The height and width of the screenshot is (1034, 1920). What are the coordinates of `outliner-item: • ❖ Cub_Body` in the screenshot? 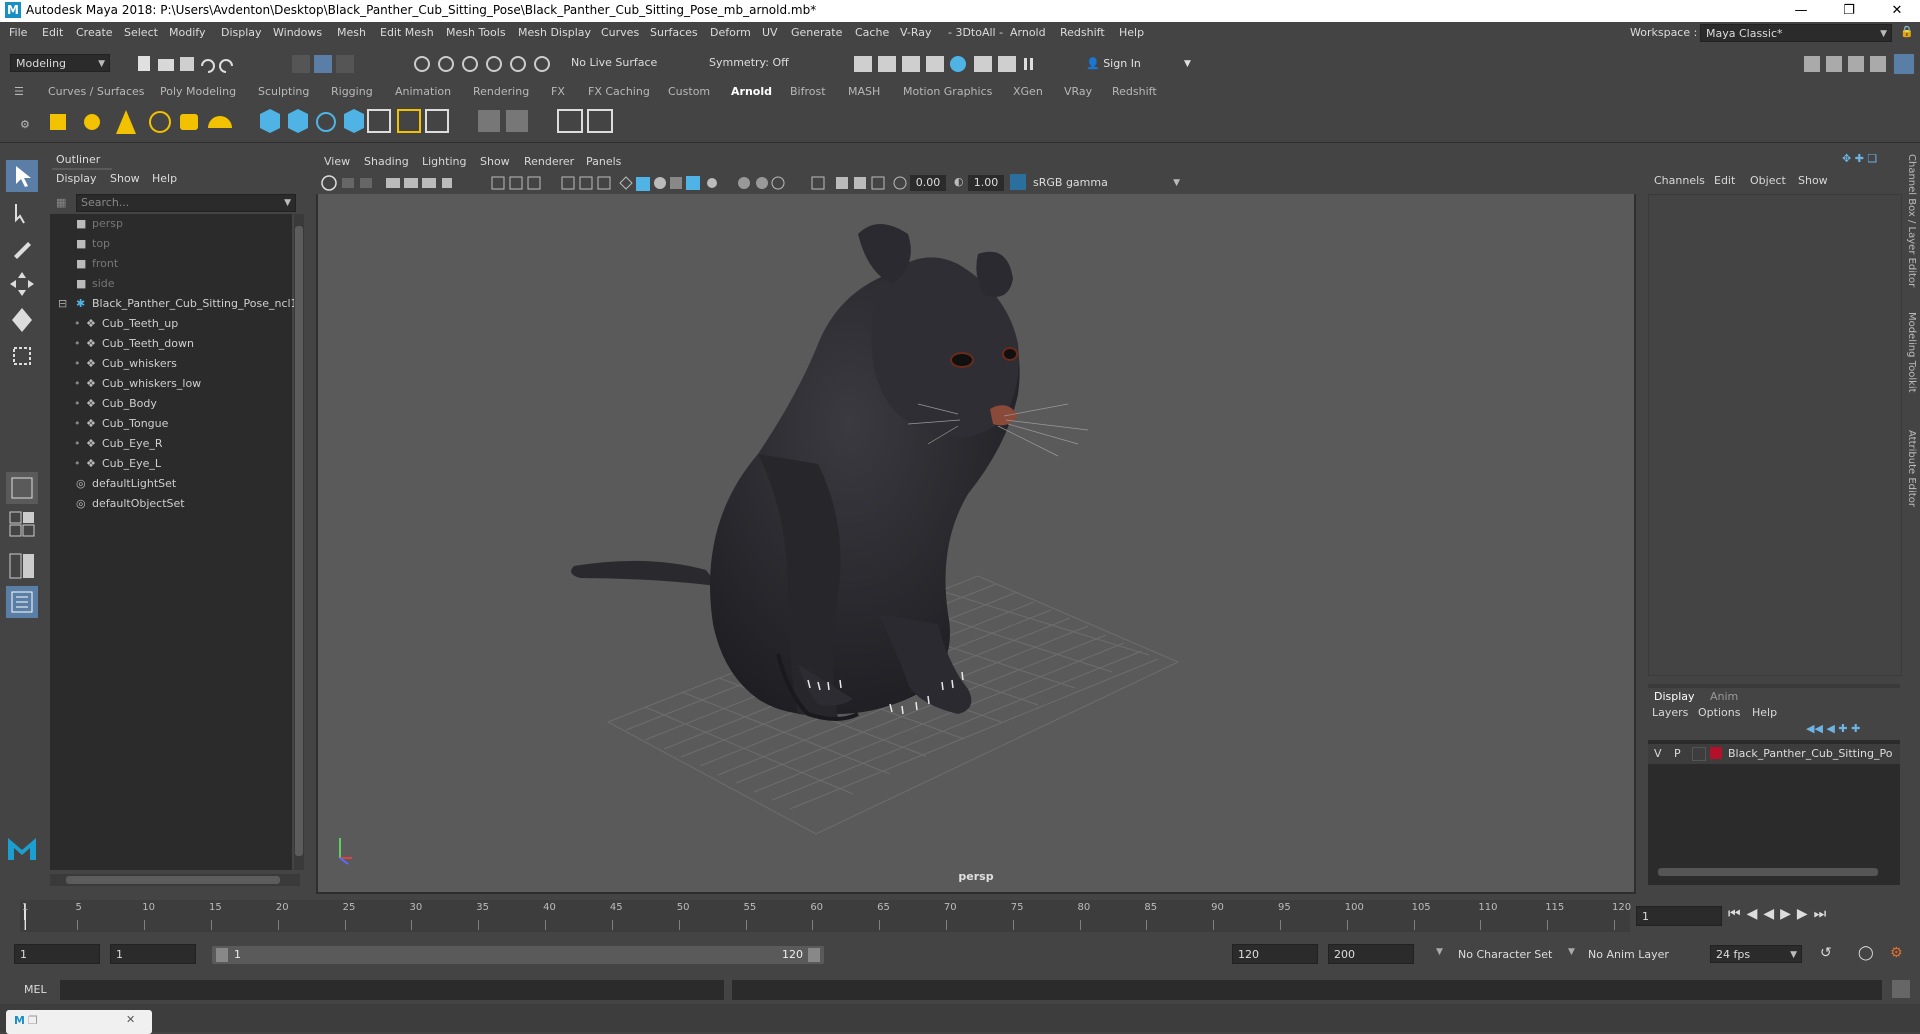 It's located at (171, 404).